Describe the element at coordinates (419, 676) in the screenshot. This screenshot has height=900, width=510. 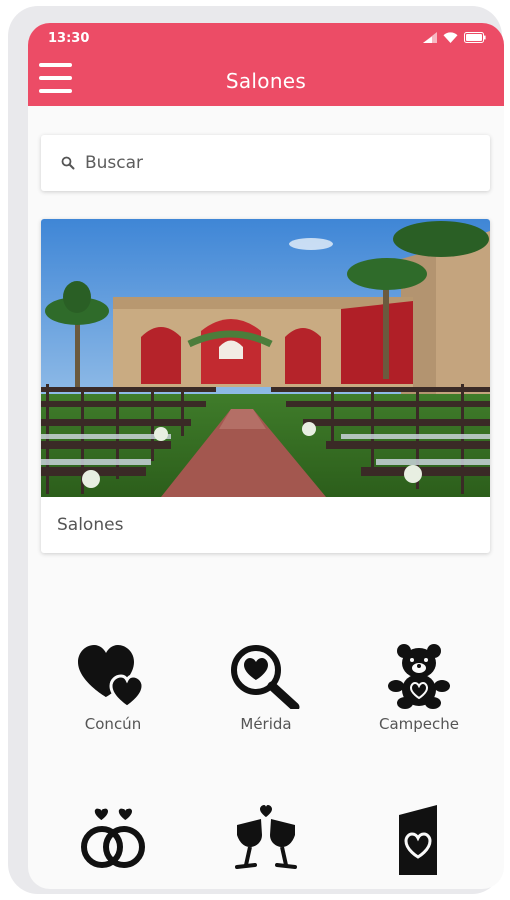
I see `teddy-bear-icon` at that location.